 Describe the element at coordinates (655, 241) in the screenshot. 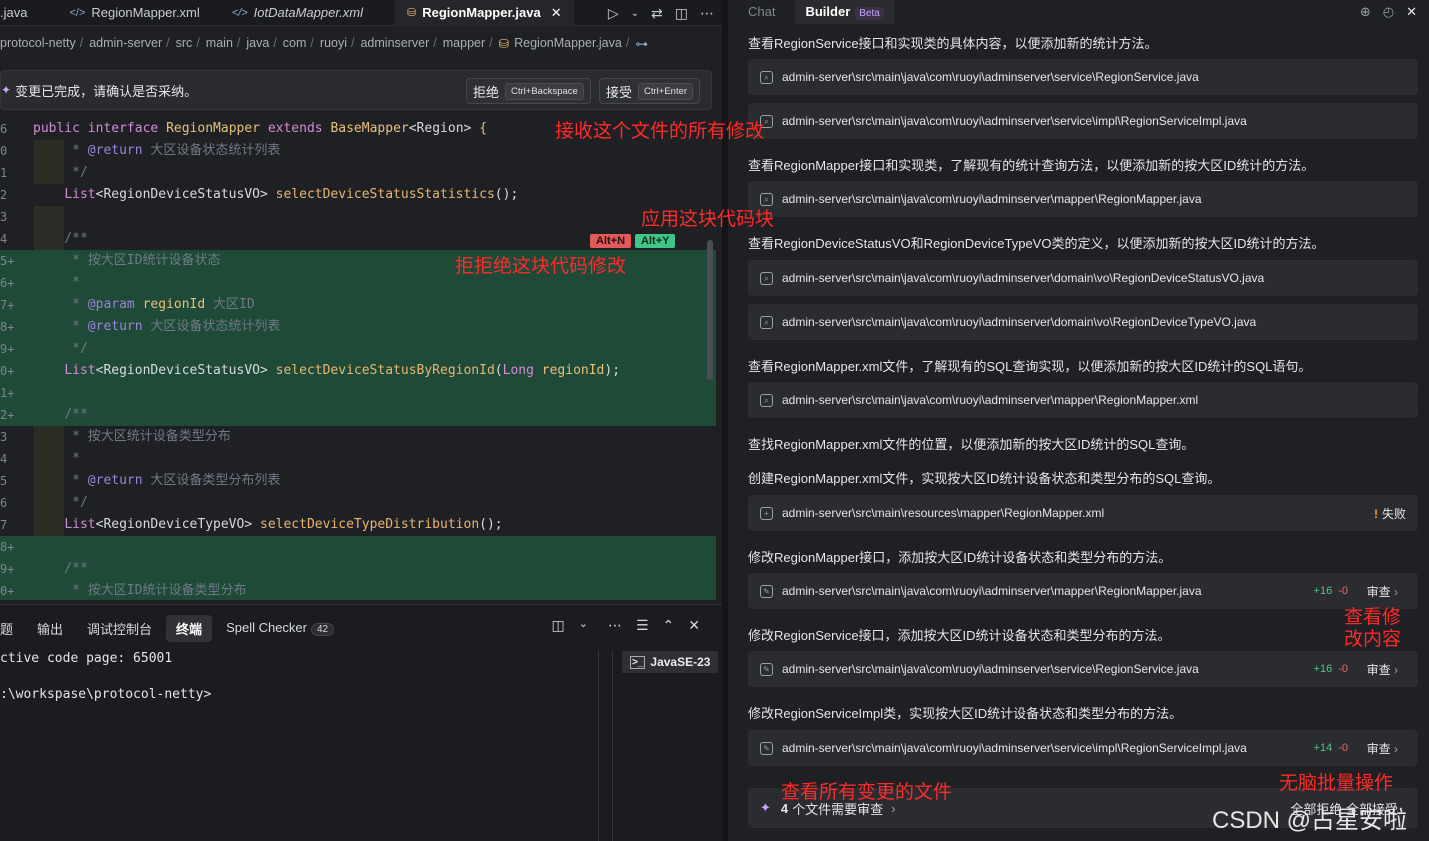

I see `accept-hunk-button: Alt+Y` at that location.